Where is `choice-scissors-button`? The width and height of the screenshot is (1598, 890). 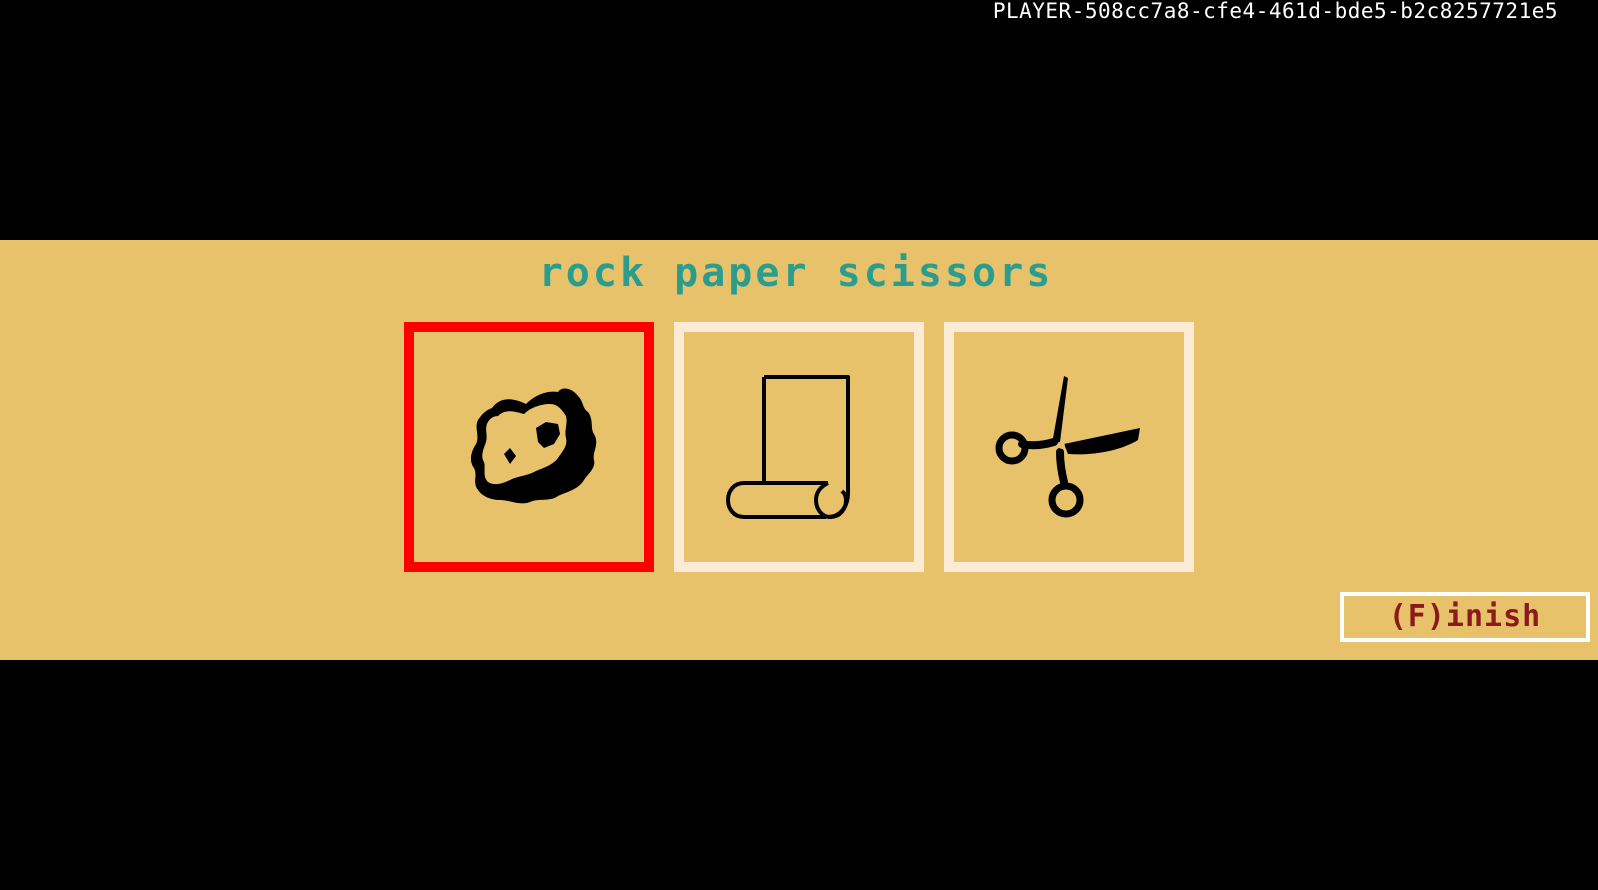
choice-scissors-button is located at coordinates (1069, 447).